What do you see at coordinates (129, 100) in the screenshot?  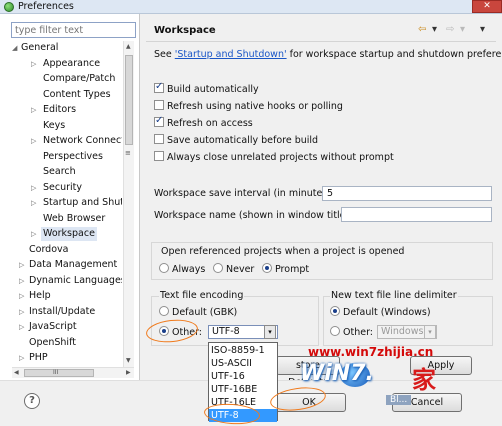 I see `vertical-scroll-thumb` at bounding box center [129, 100].